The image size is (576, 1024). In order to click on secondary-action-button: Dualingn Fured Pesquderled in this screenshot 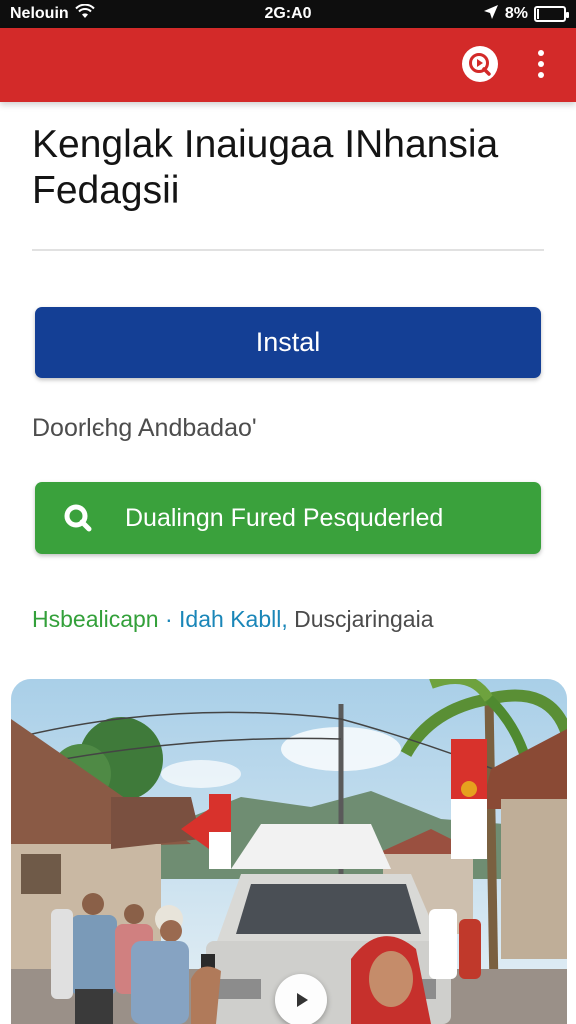, I will do `click(288, 518)`.